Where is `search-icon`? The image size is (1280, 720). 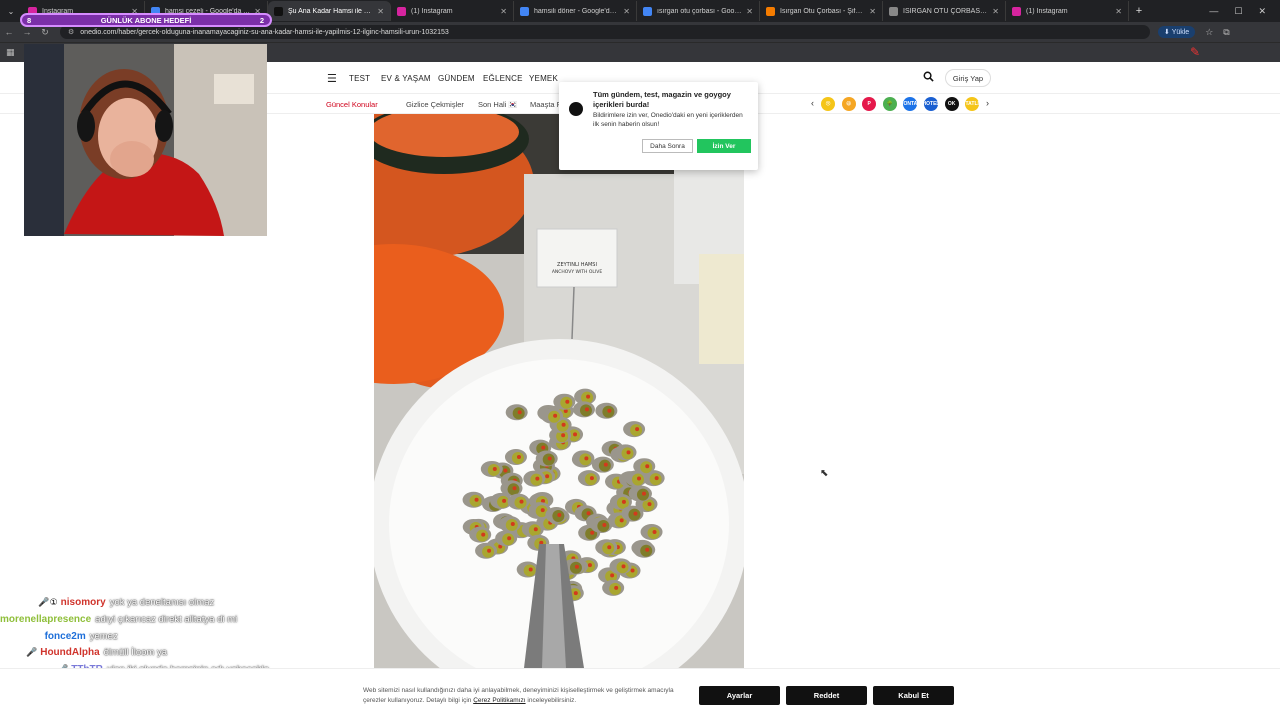
search-icon is located at coordinates (928, 78).